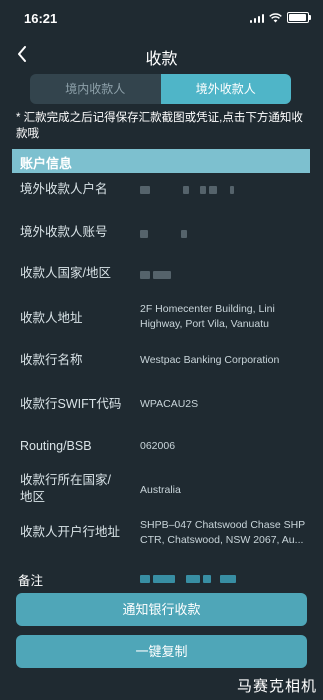  I want to click on section-title: 账户信息, so click(46, 163).